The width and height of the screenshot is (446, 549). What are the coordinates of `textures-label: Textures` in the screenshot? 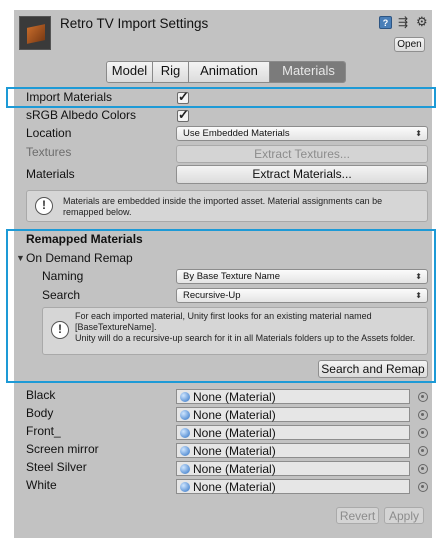 It's located at (49, 152).